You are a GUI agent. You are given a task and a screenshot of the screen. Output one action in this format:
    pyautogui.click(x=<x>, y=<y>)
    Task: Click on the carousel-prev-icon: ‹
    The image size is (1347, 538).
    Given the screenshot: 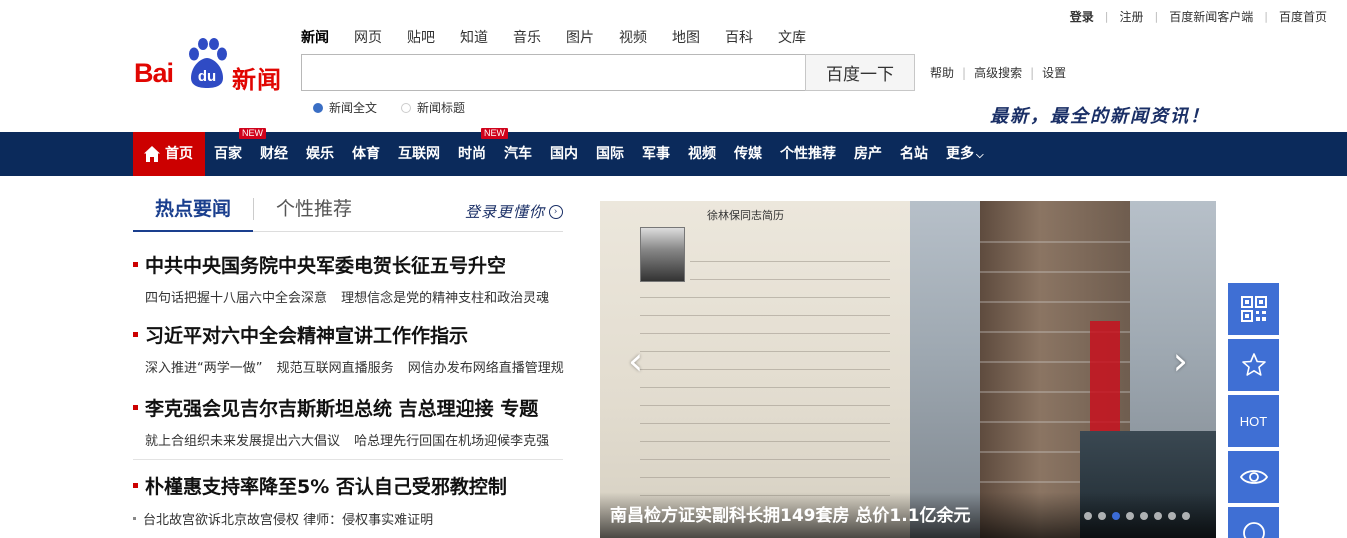 What is the action you would take?
    pyautogui.click(x=635, y=361)
    